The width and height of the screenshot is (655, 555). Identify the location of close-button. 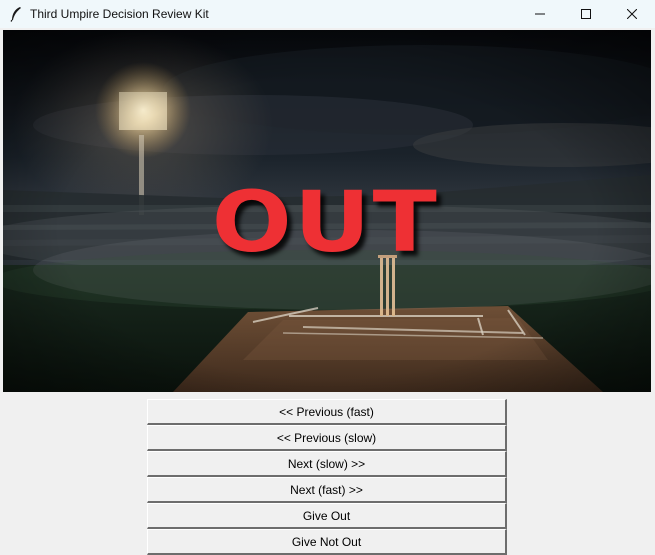
(632, 14).